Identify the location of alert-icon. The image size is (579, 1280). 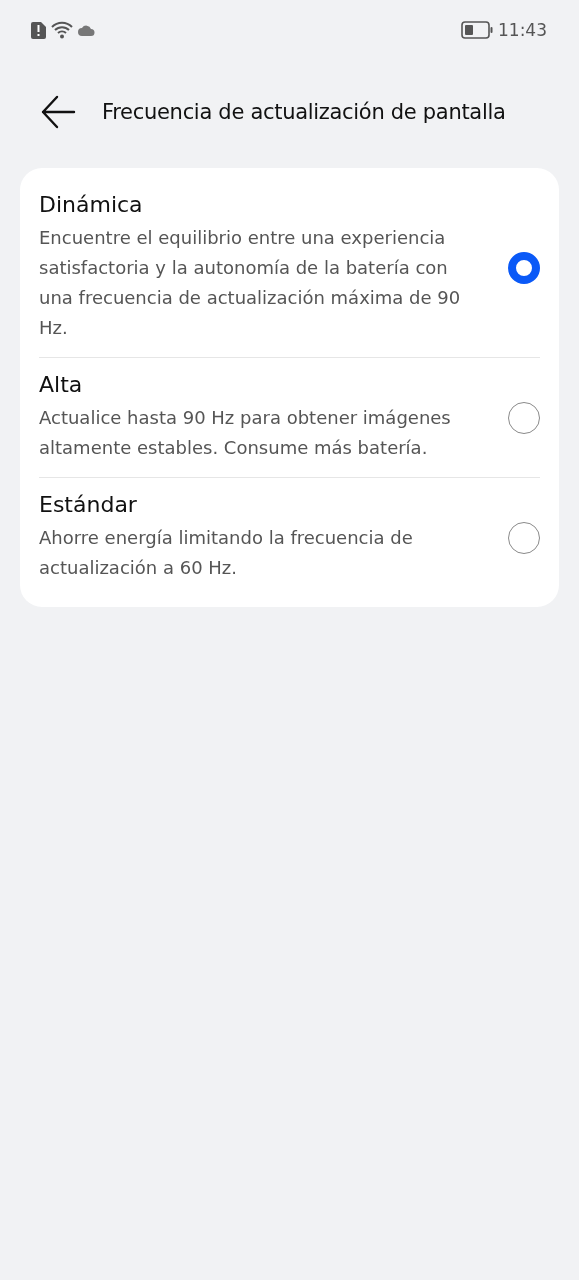
(38, 30).